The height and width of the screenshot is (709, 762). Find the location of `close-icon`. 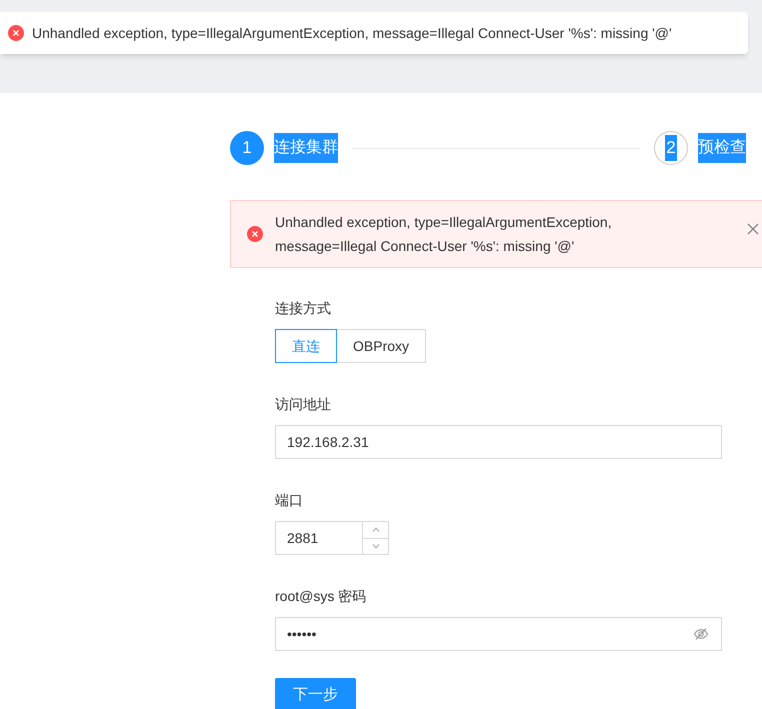

close-icon is located at coordinates (753, 229).